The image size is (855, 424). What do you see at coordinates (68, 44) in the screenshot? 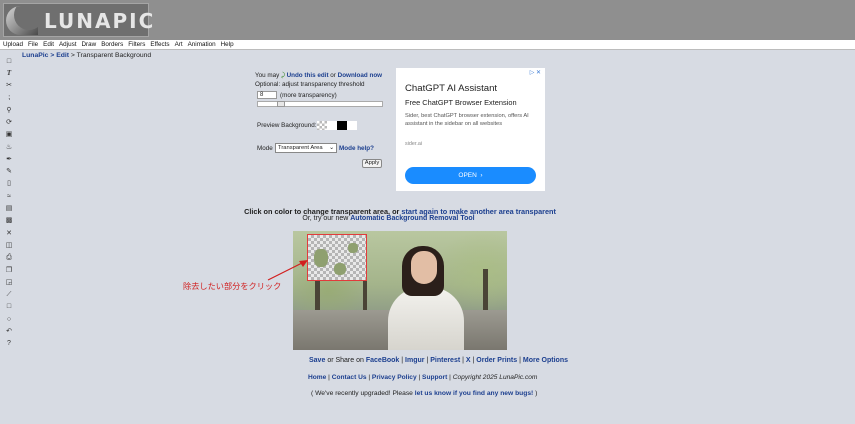
I see `menu-adjust: Adjust` at bounding box center [68, 44].